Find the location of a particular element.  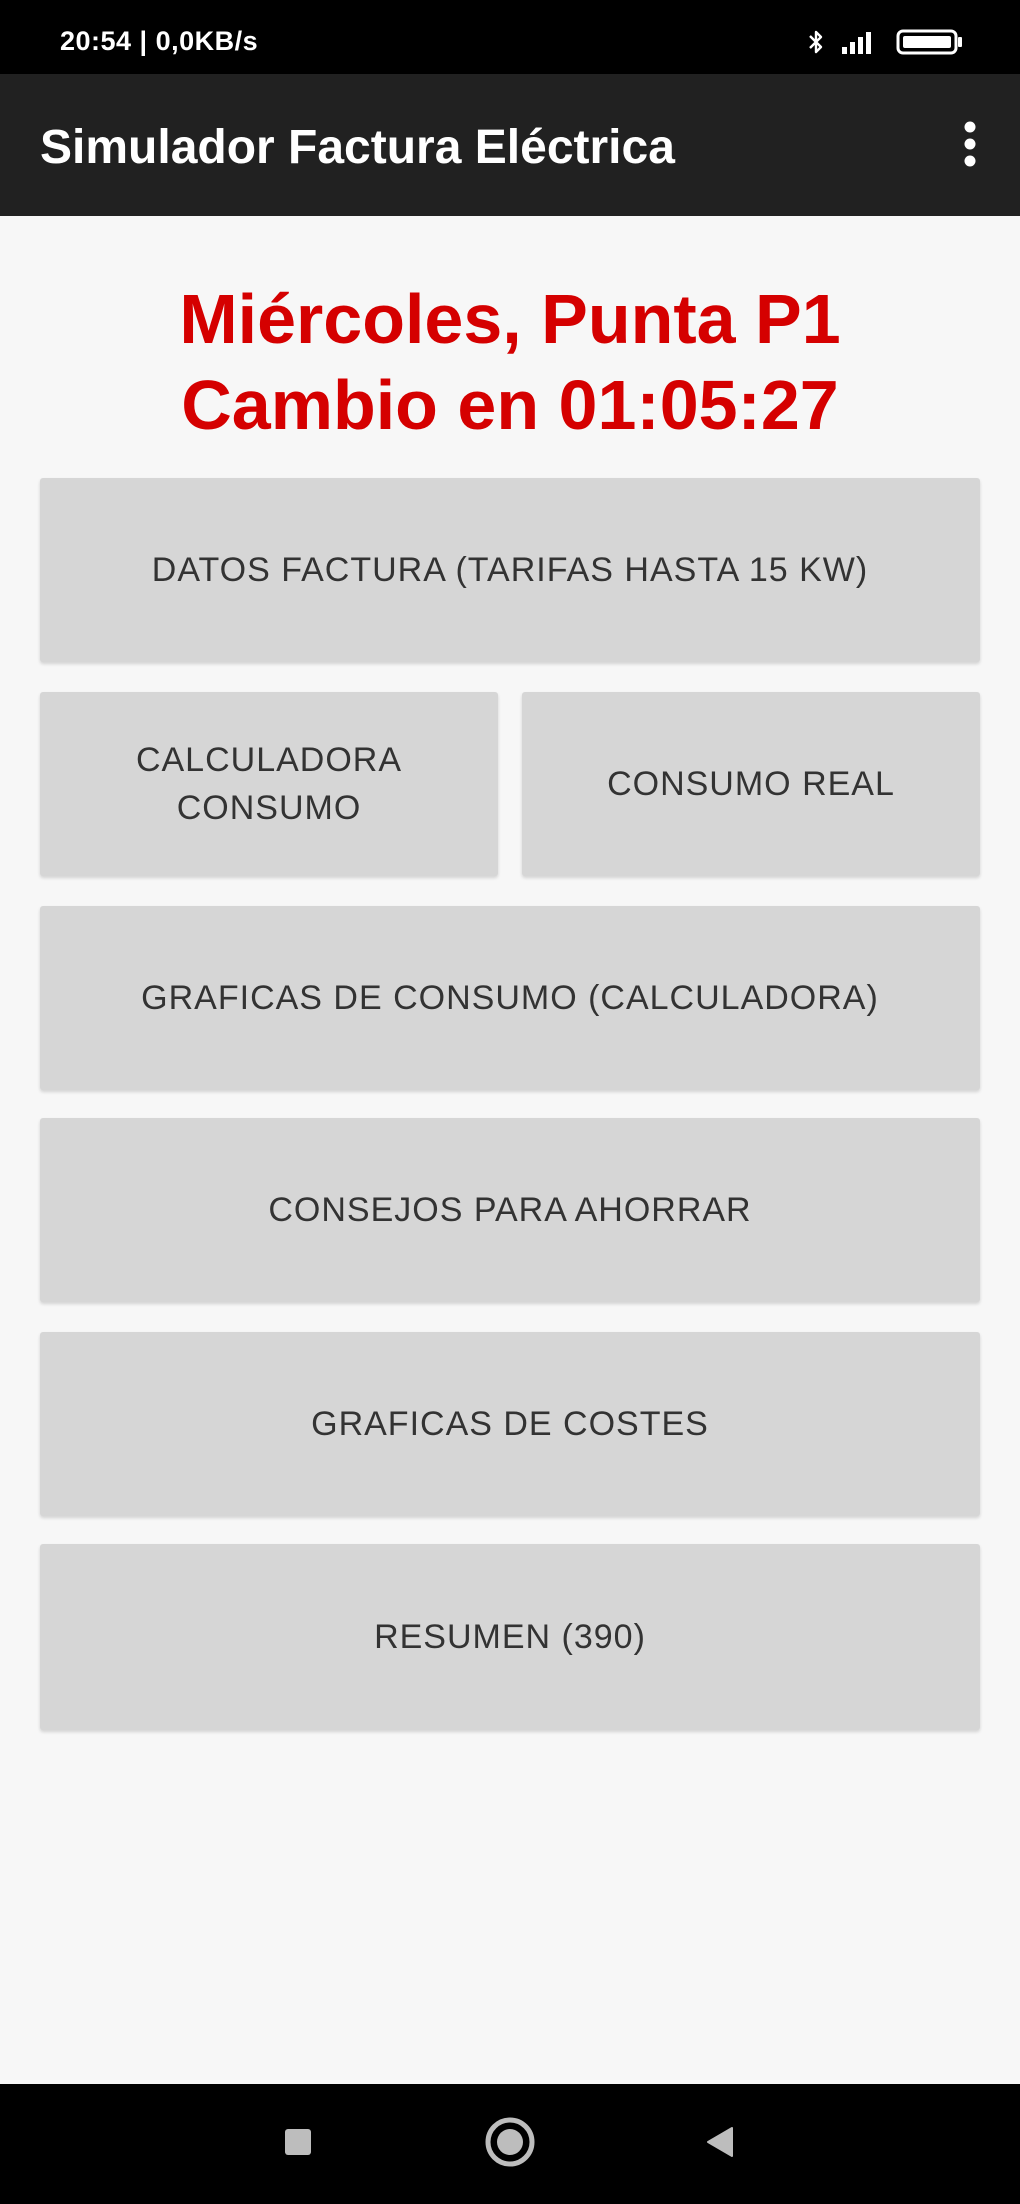

consejos-ahorrar-button: CONSEJOS PARA AHORRAR is located at coordinates (510, 1210).